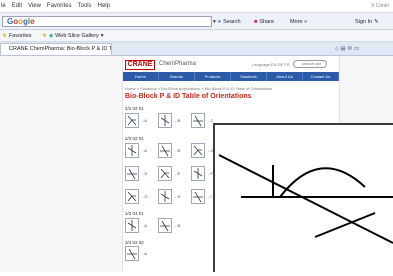 This screenshot has width=393, height=276. Describe the element at coordinates (188, 96) in the screenshot. I see `page-title: Bio-Block P & ID Table of Orientations` at that location.